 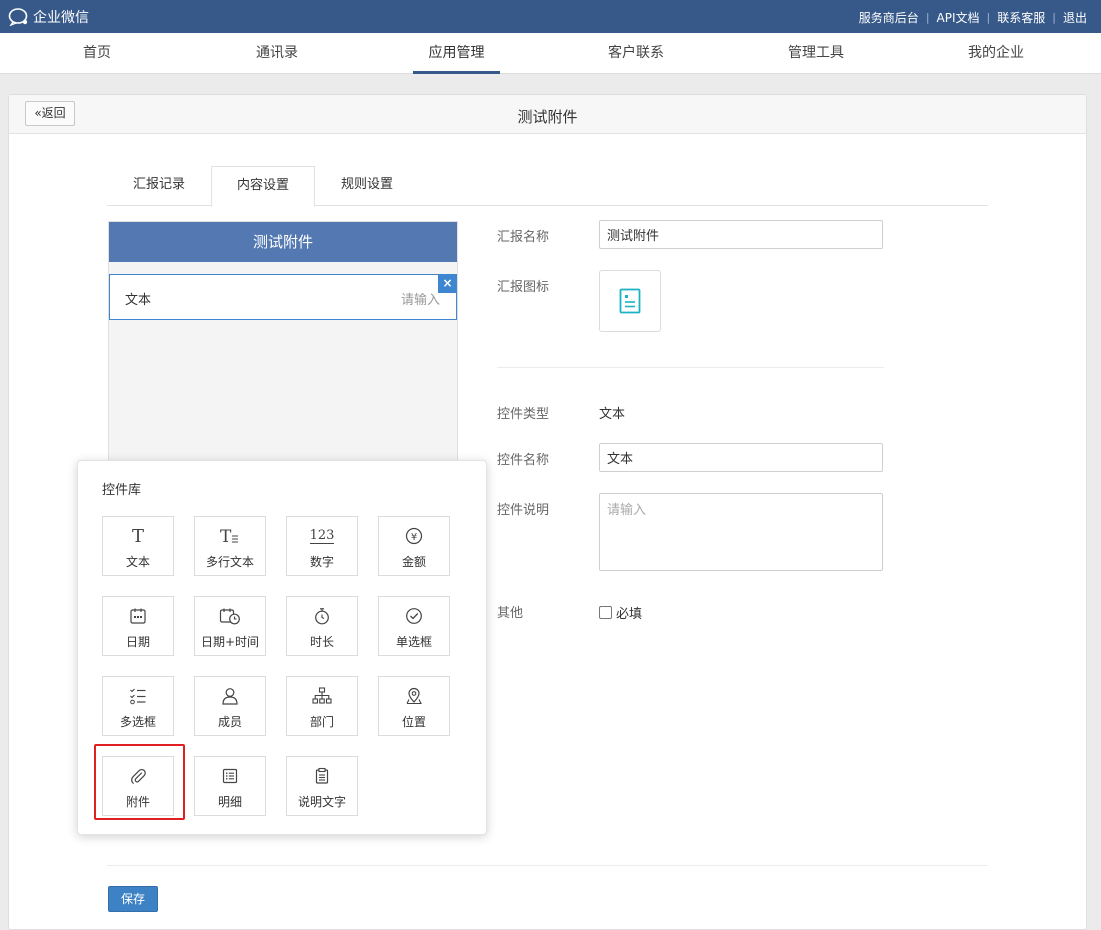 What do you see at coordinates (230, 776) in the screenshot?
I see `detail-list-icon` at bounding box center [230, 776].